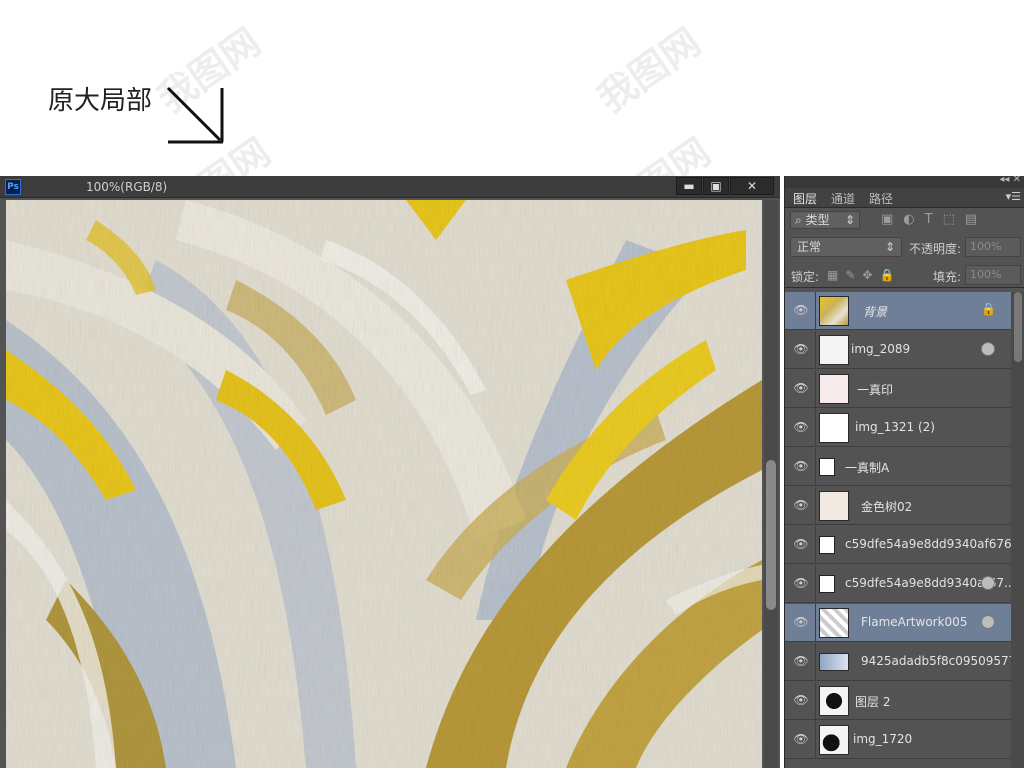 The width and height of the screenshot is (1024, 768). What do you see at coordinates (1017, 530) in the screenshot?
I see `layers-scrollbar` at bounding box center [1017, 530].